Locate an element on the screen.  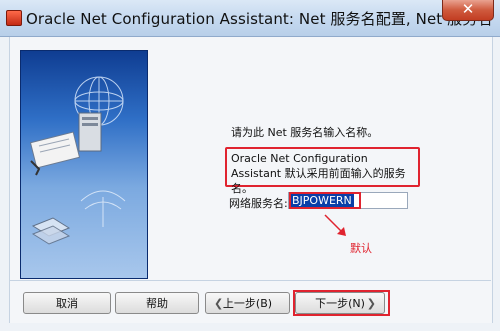
back-button-label: 上一步(B) is located at coordinates (247, 303).